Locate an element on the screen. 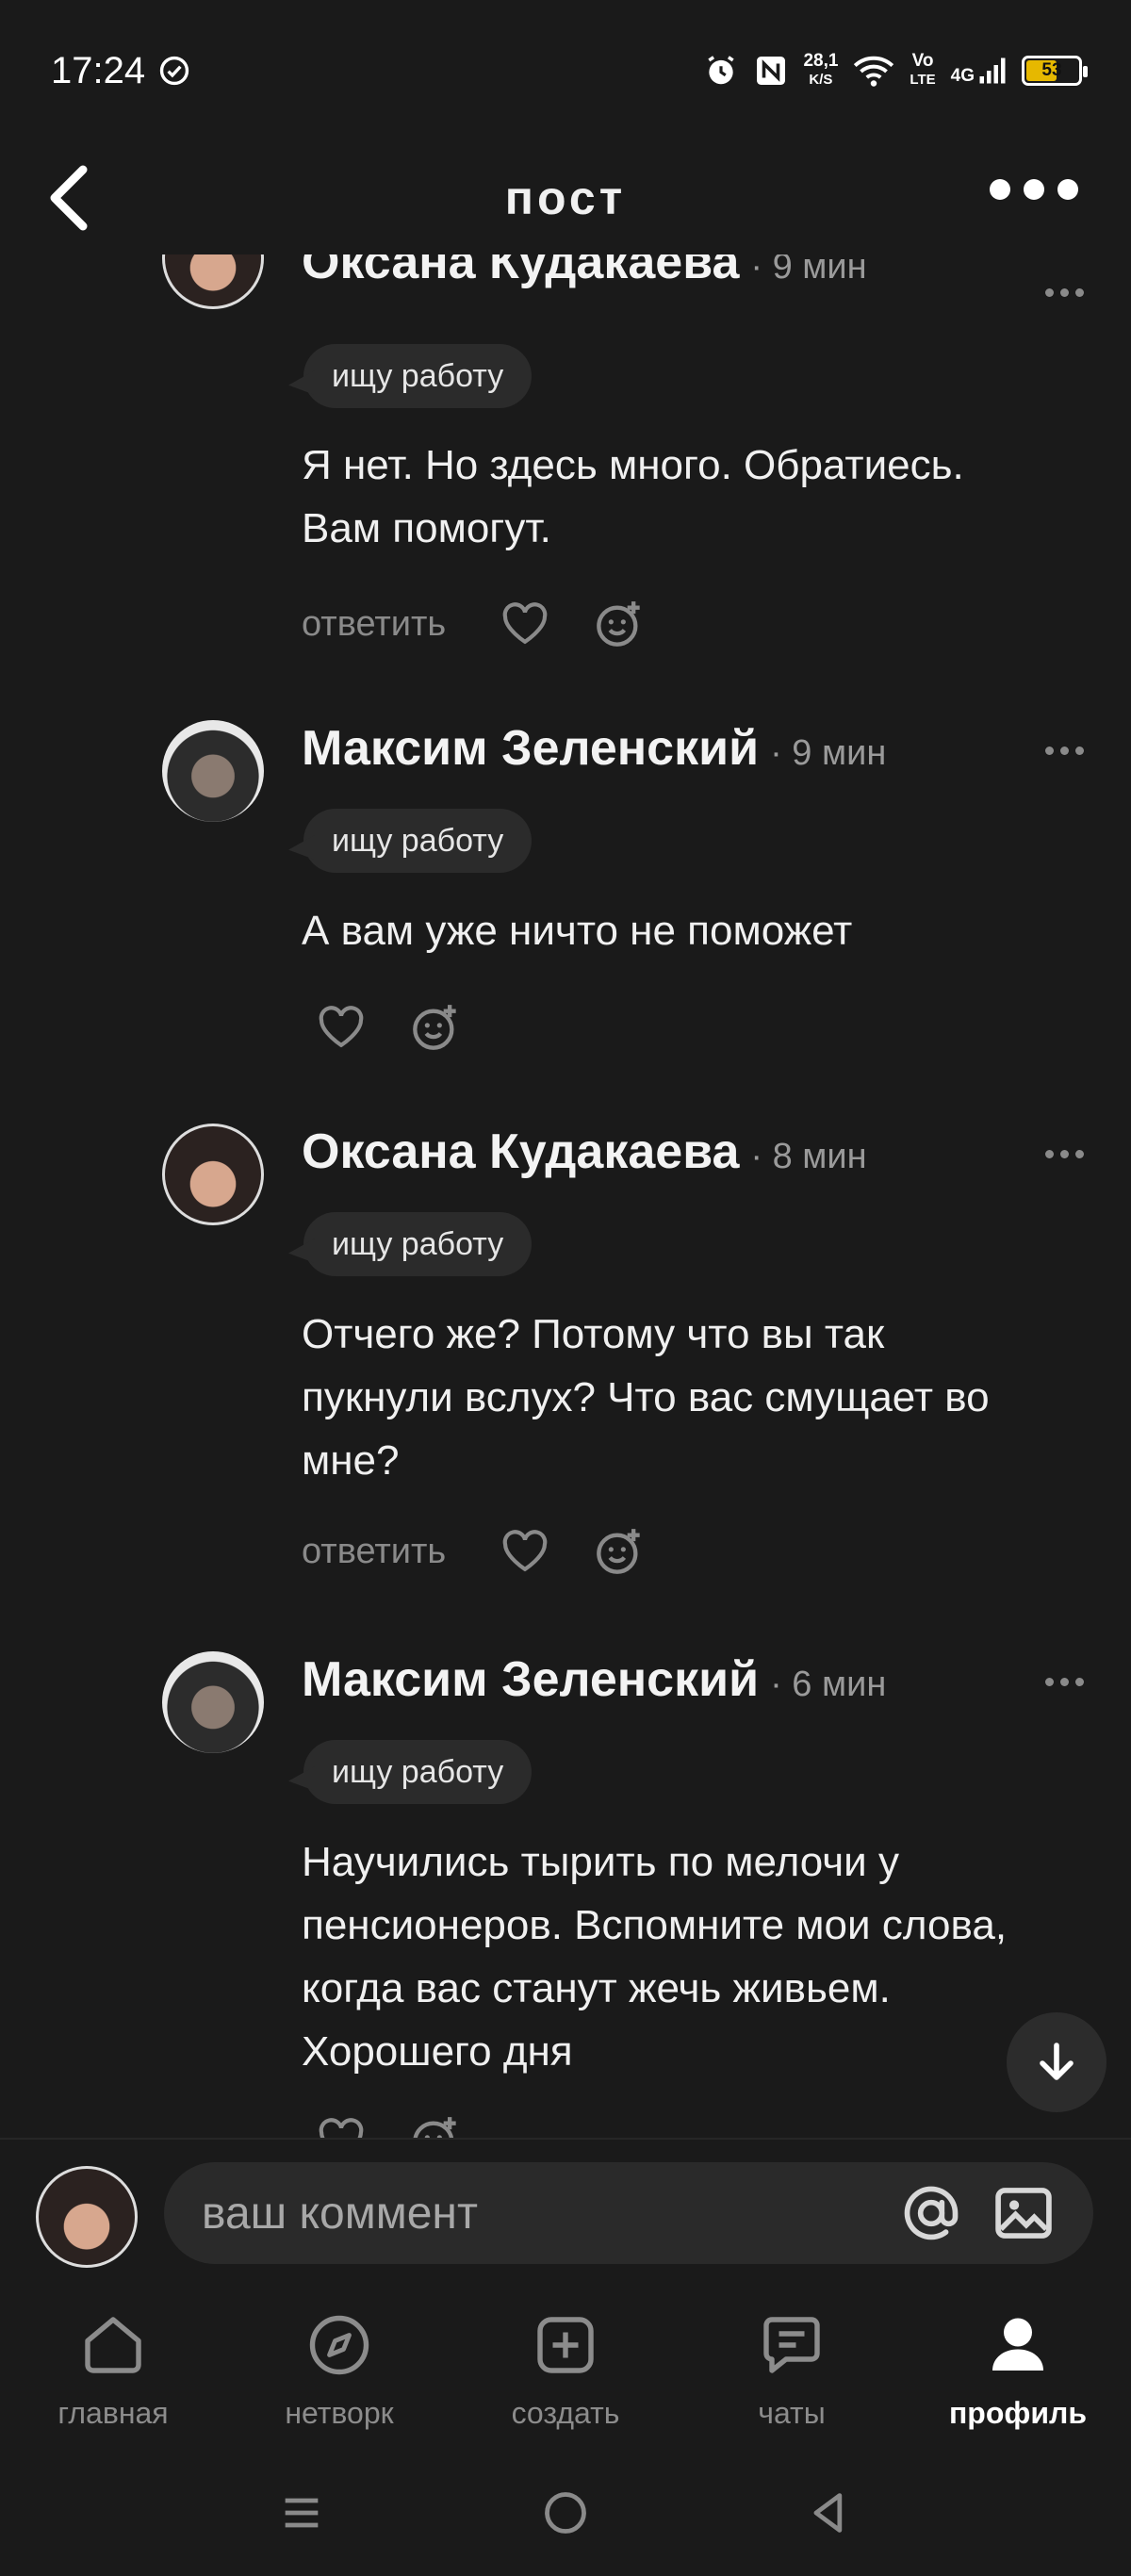 The width and height of the screenshot is (1131, 2576). nfc-icon is located at coordinates (772, 71).